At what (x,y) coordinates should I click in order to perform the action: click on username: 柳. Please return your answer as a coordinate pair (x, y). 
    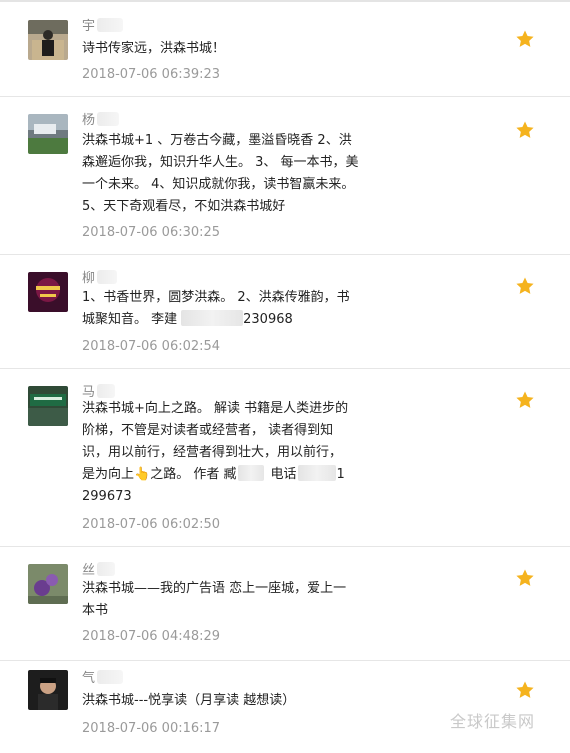
    Looking at the image, I should click on (100, 279).